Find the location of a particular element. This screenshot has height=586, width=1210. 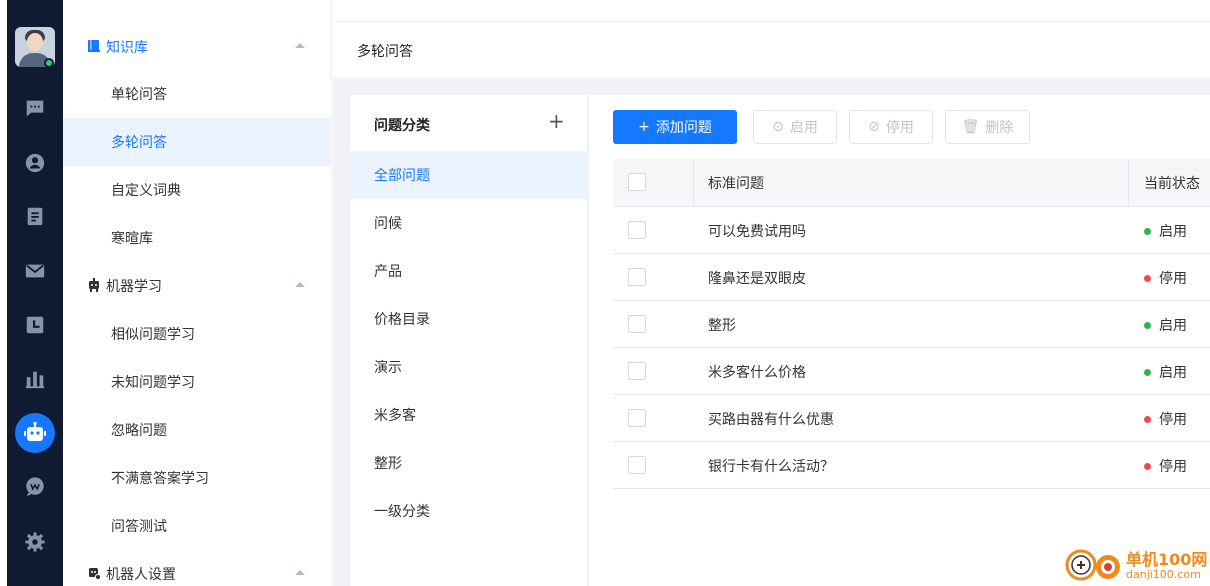

menu-item-unknown-questions: 未知问题学习 is located at coordinates (197, 382).